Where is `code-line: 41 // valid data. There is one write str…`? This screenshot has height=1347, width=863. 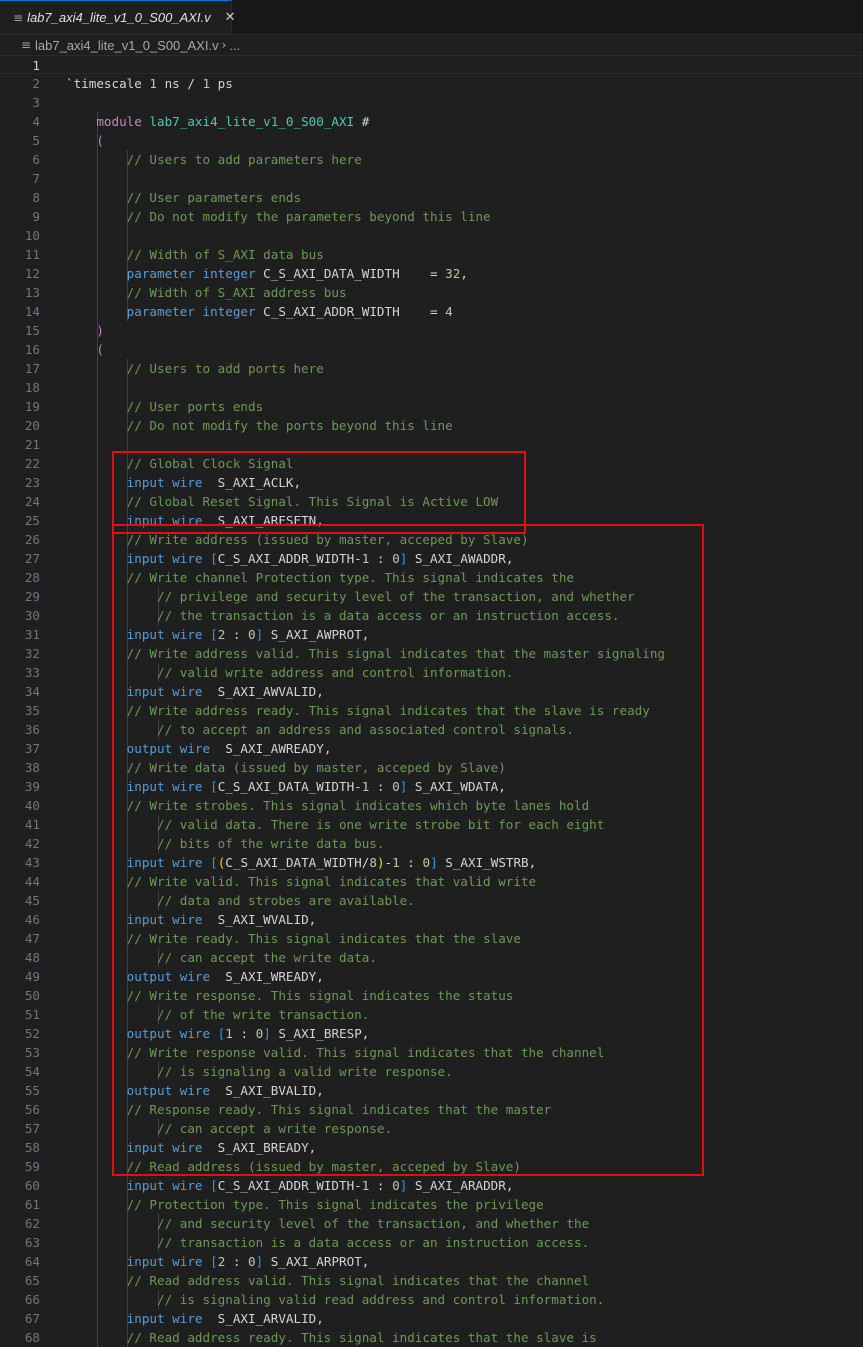 code-line: 41 // valid data. There is one write str… is located at coordinates (431, 824).